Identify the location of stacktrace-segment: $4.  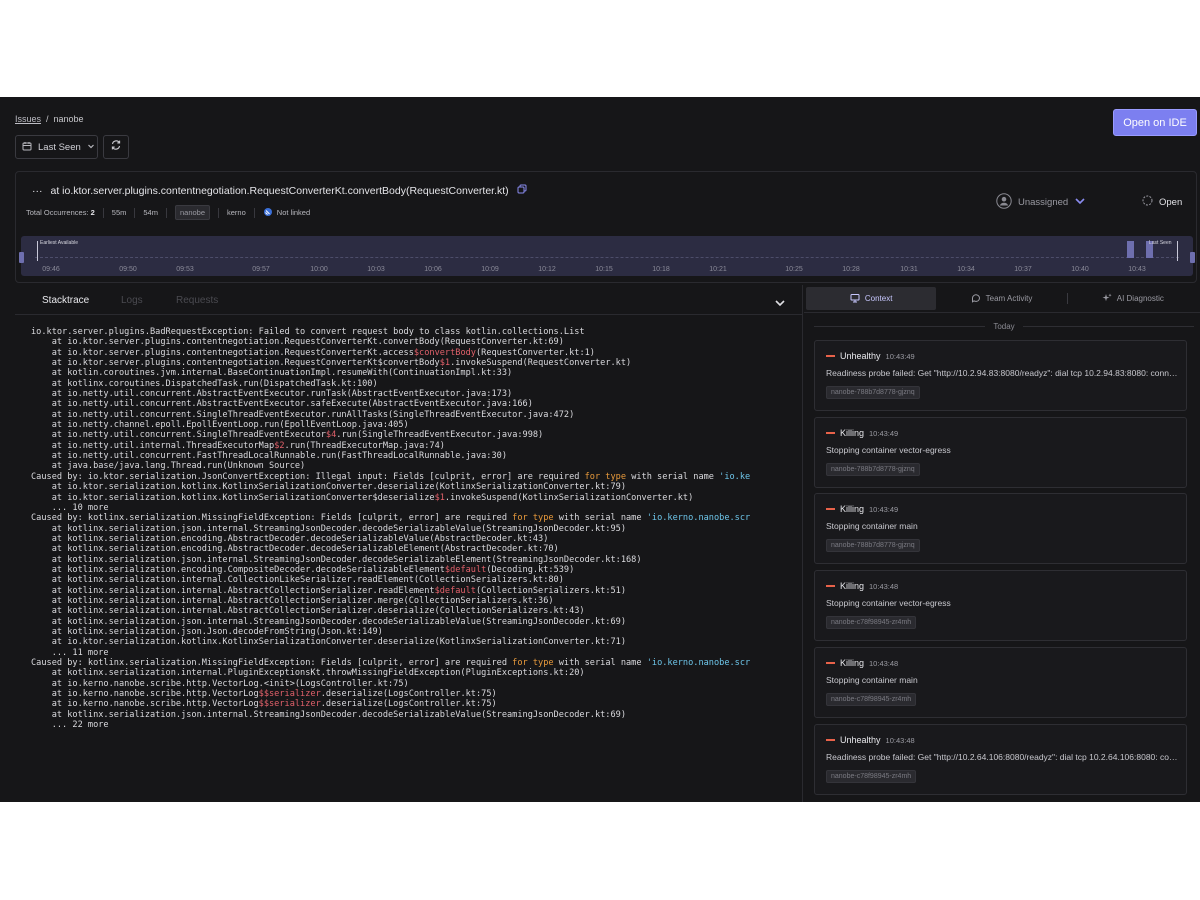
(331, 435).